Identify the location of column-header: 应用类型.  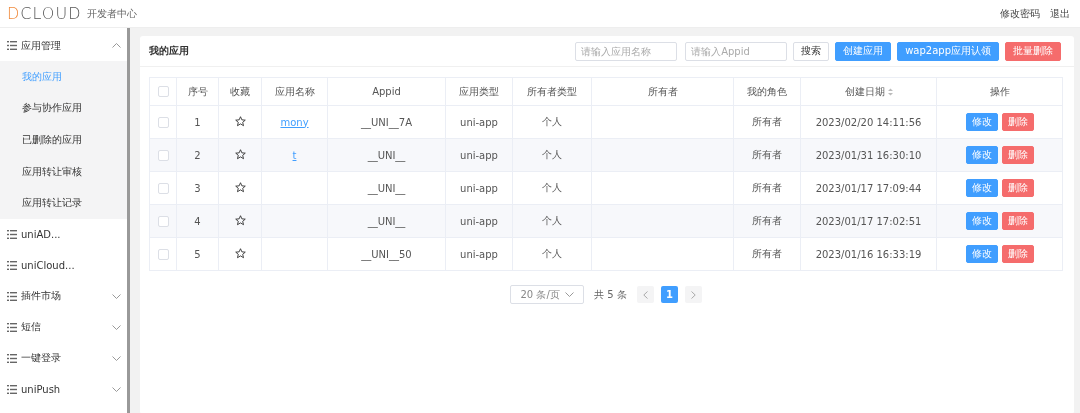
(479, 91).